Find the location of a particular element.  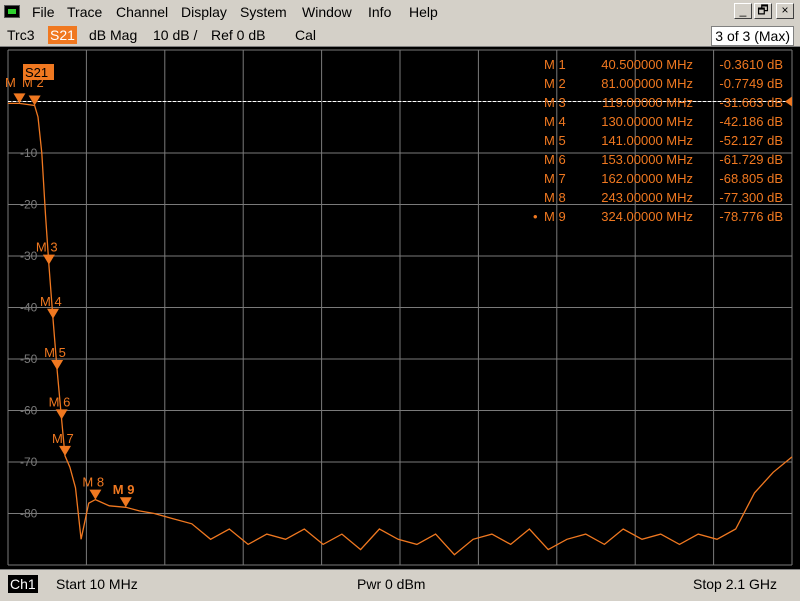

marker-readout-frequency: 130.00000 MHz is located at coordinates (647, 121).